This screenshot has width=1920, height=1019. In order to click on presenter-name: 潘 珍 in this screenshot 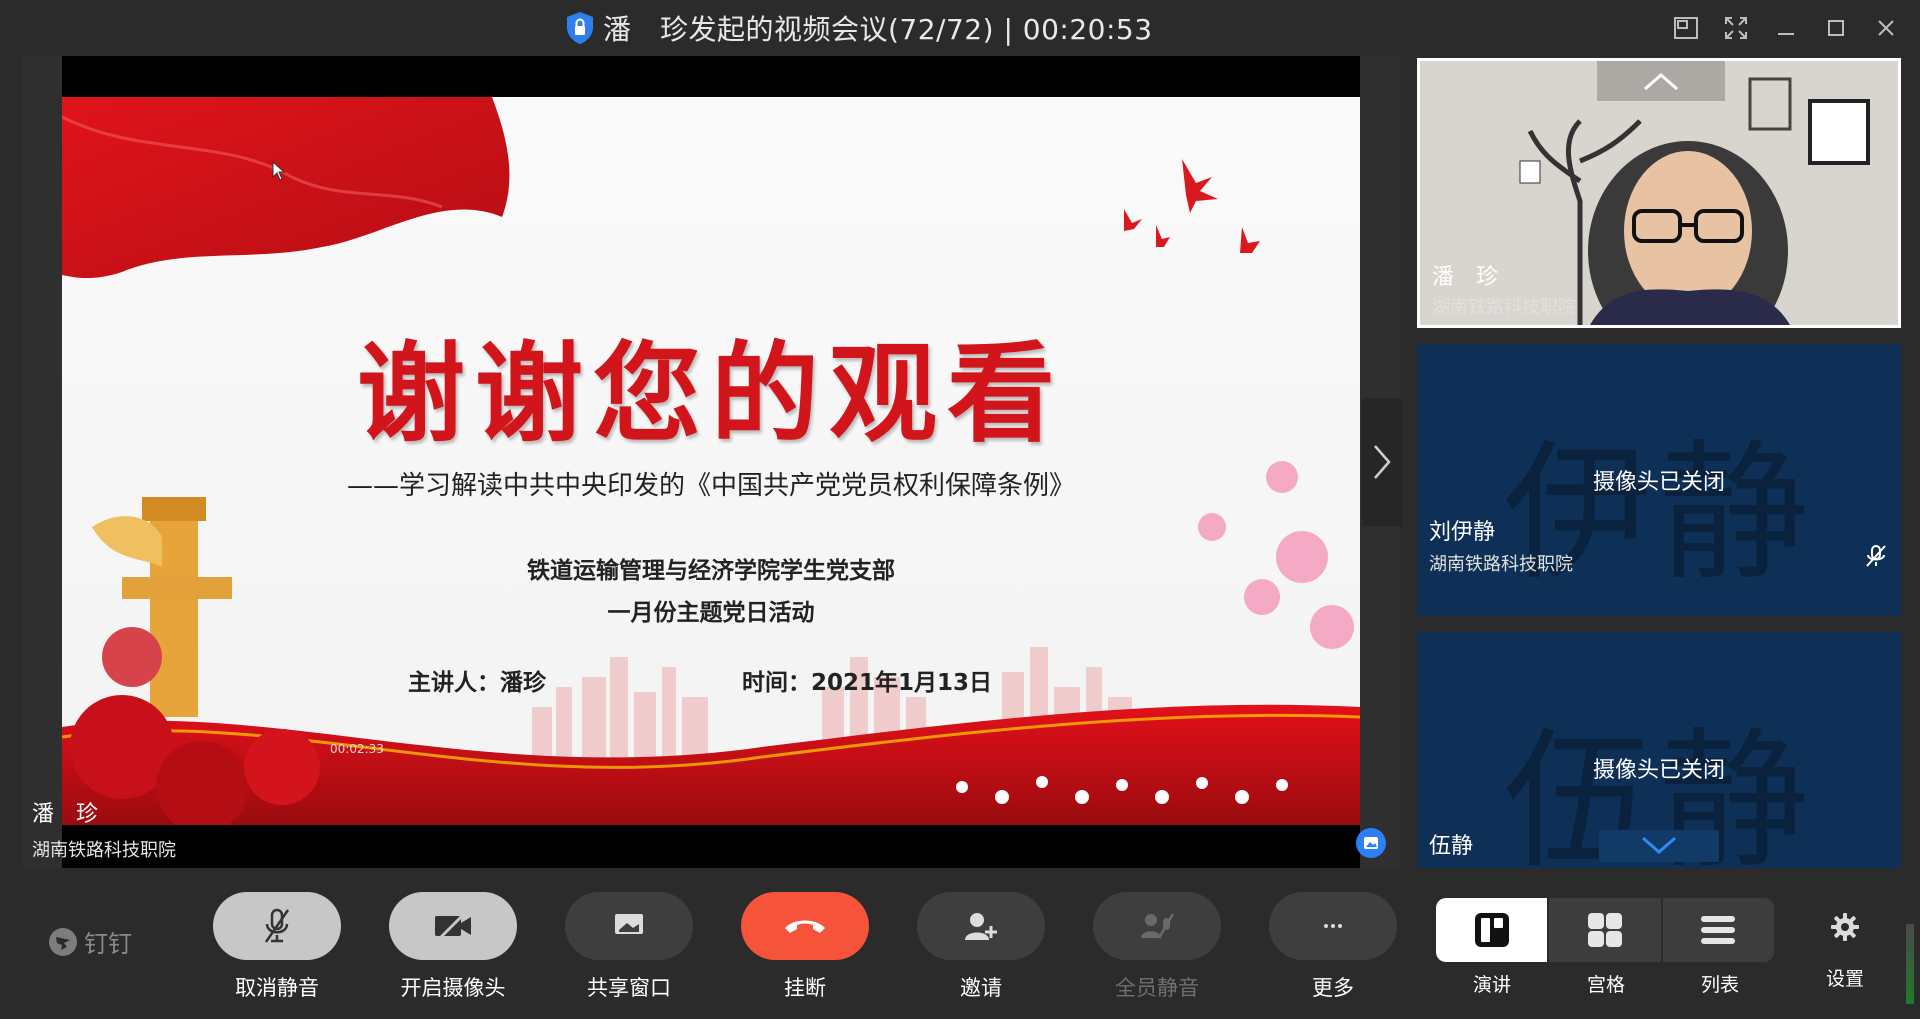, I will do `click(65, 814)`.